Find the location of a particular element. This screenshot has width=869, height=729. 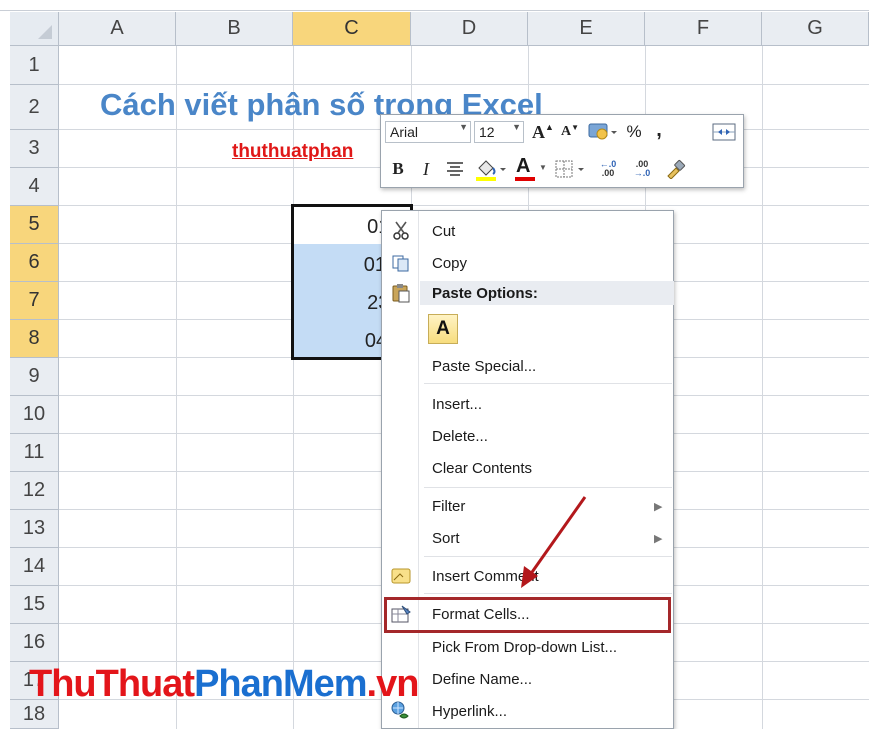

column-header-e: E is located at coordinates (586, 29).